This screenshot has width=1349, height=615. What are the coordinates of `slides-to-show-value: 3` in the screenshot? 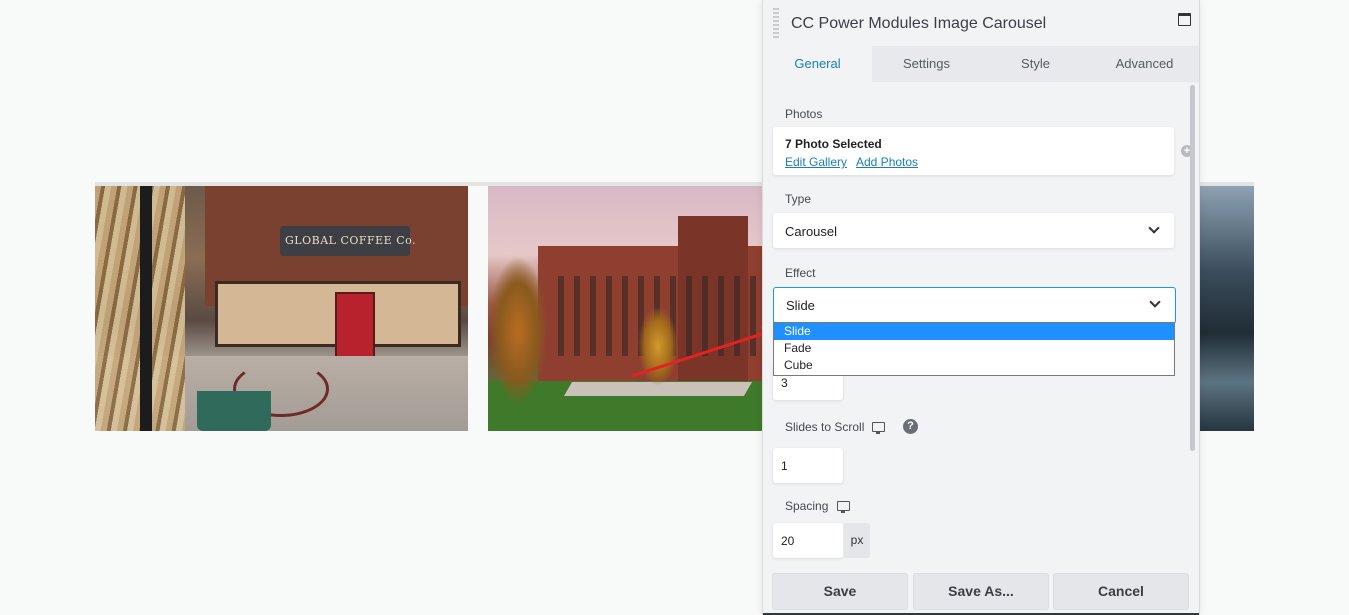 It's located at (784, 383).